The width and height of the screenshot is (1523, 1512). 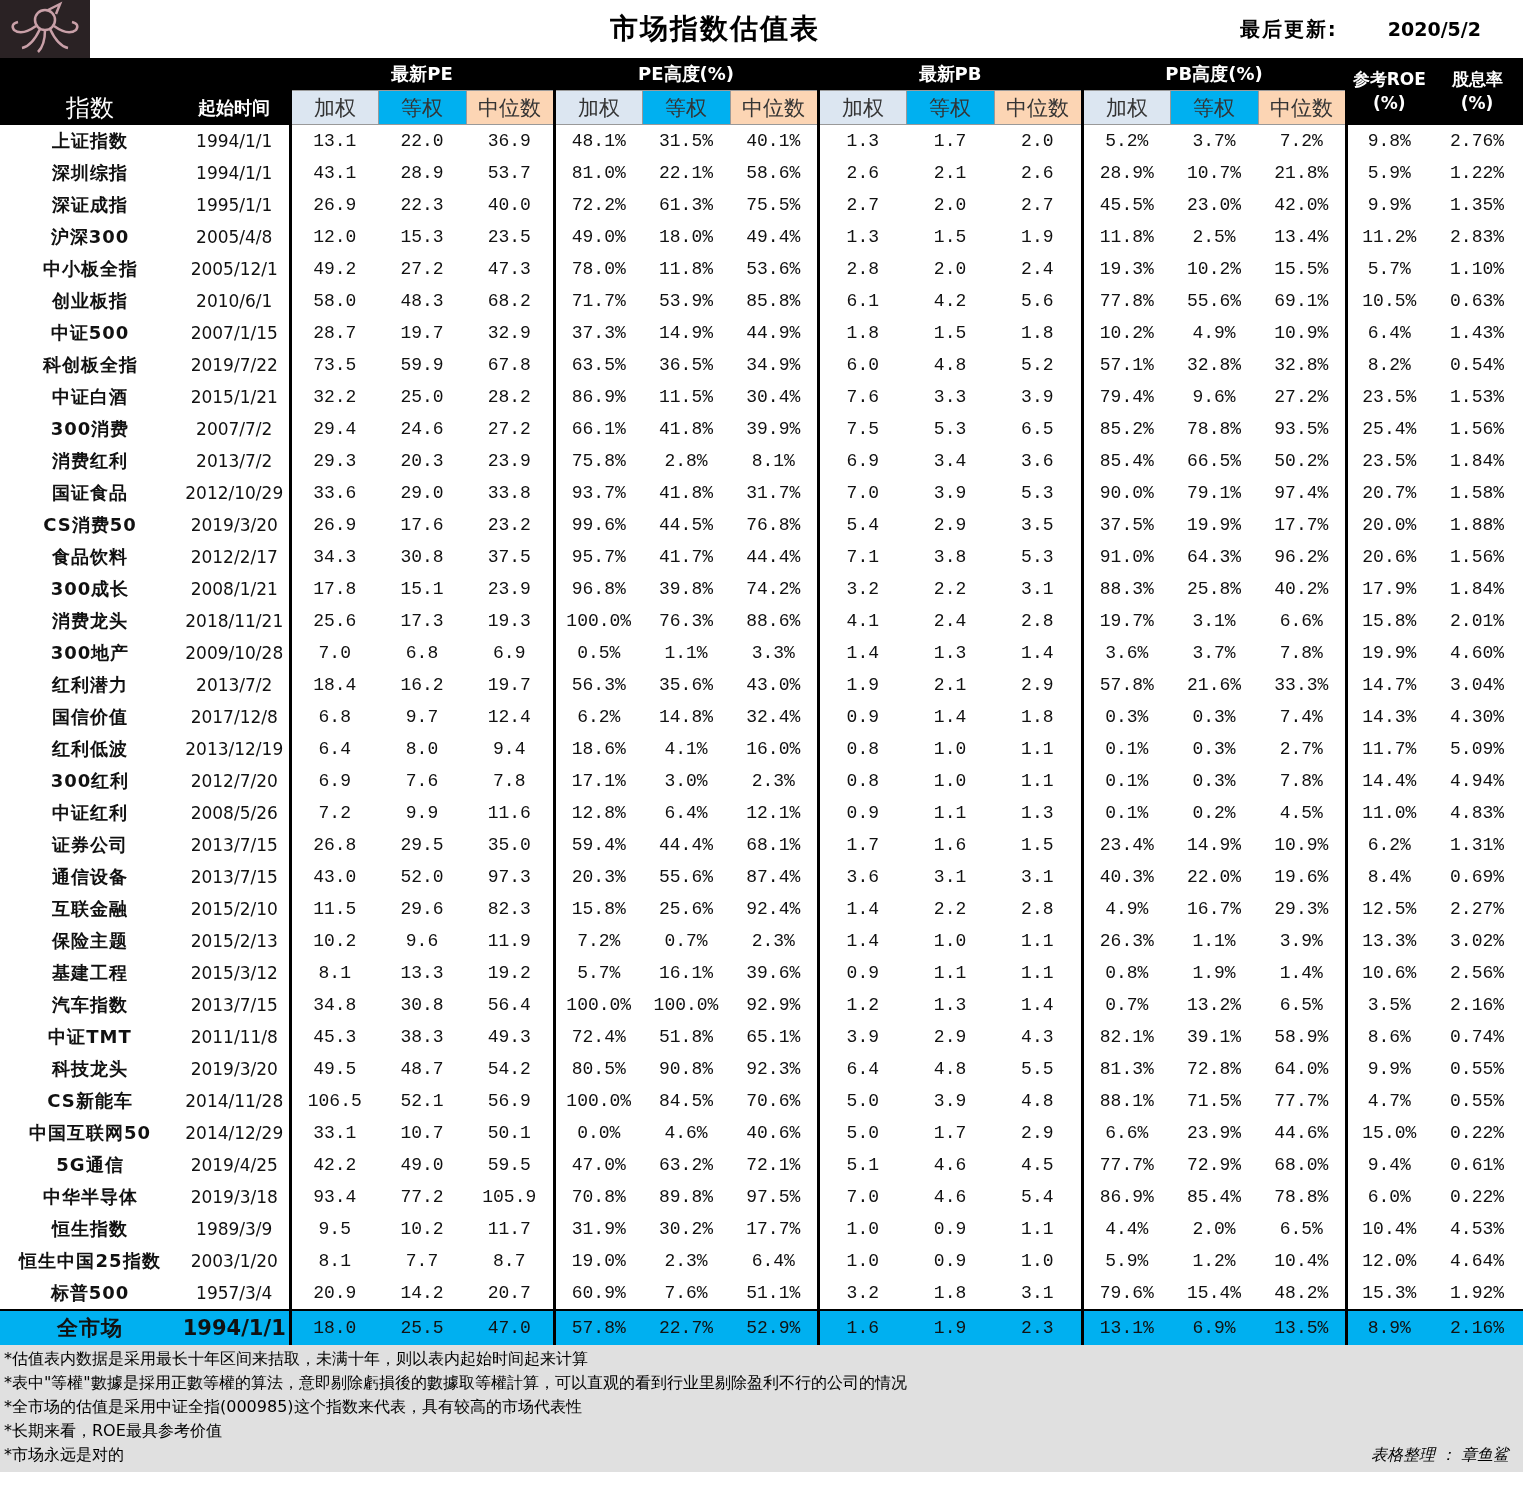 I want to click on table-cell: 56.9, so click(x=510, y=1101).